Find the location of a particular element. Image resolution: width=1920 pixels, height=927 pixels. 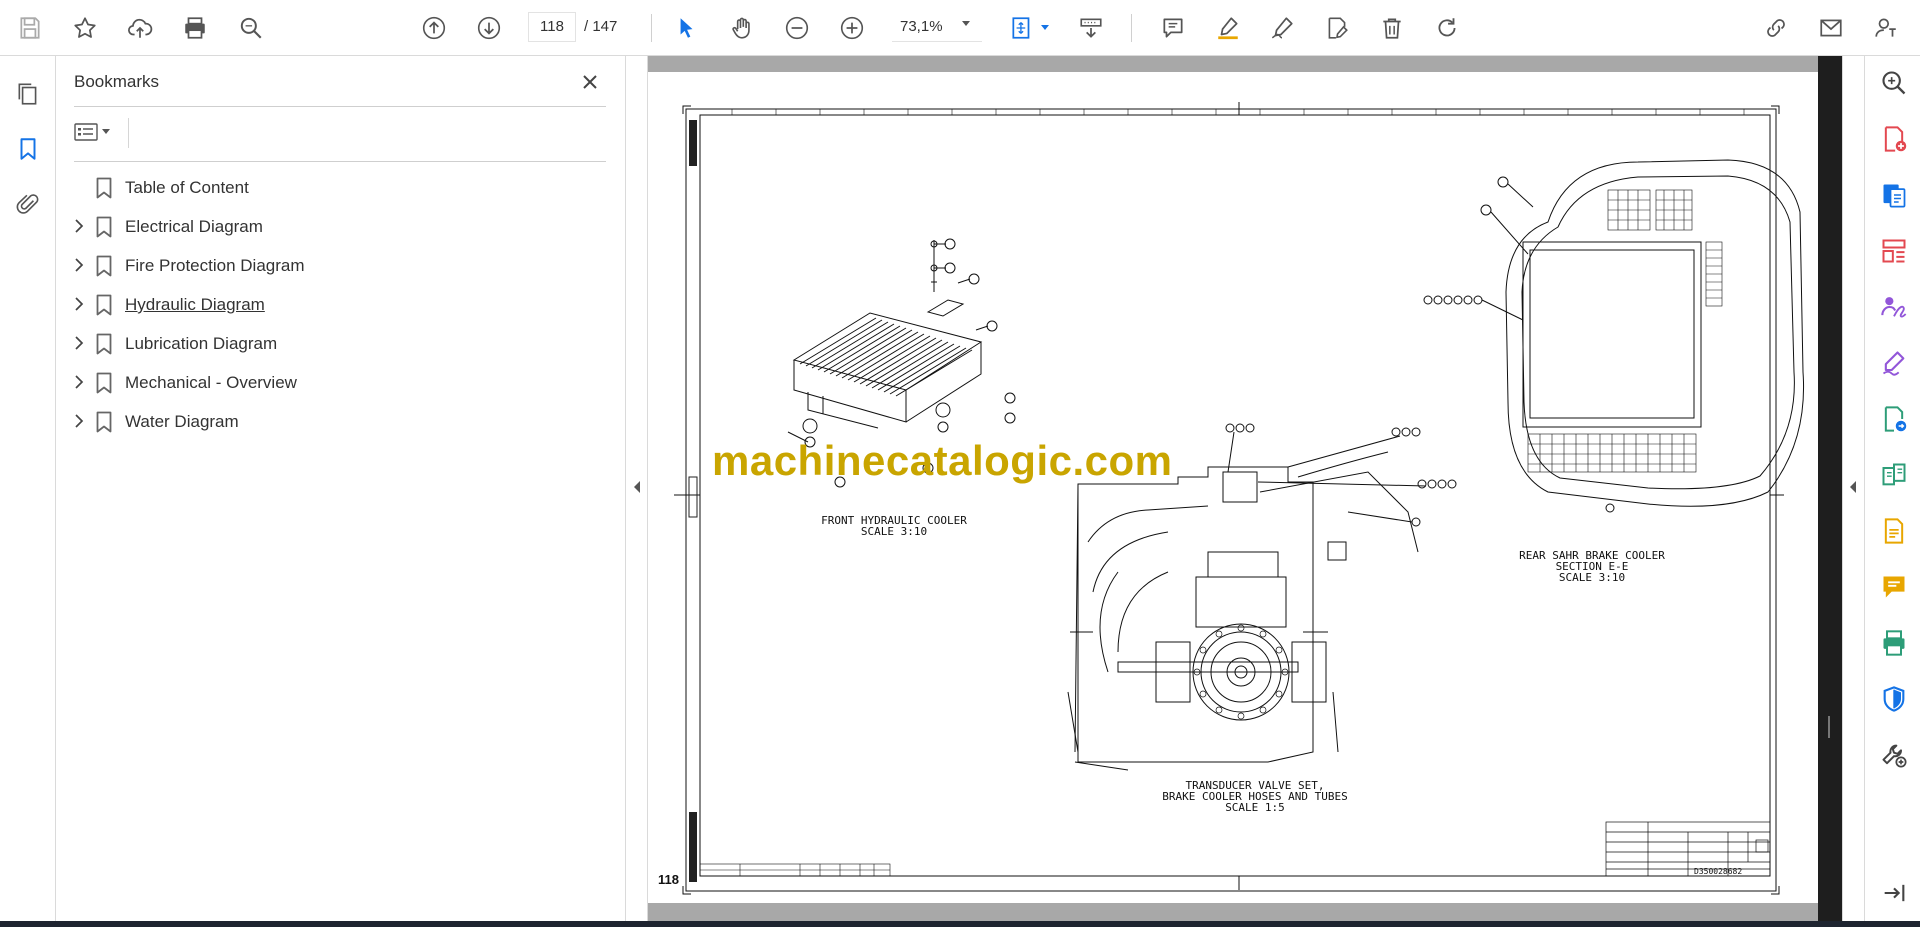

bookmark-label: Water Diagram is located at coordinates (182, 421).